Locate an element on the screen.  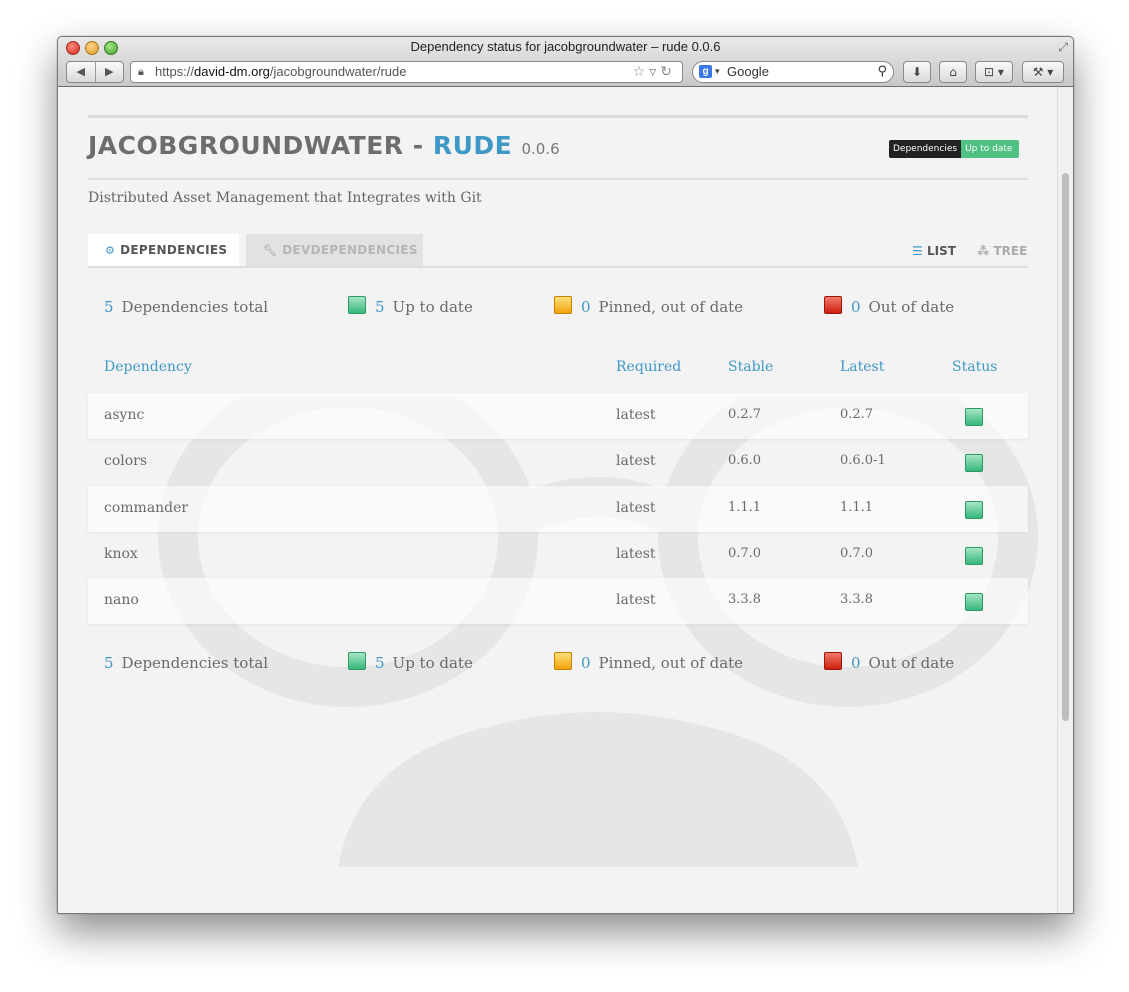
dependency-name: colors is located at coordinates (125, 461).